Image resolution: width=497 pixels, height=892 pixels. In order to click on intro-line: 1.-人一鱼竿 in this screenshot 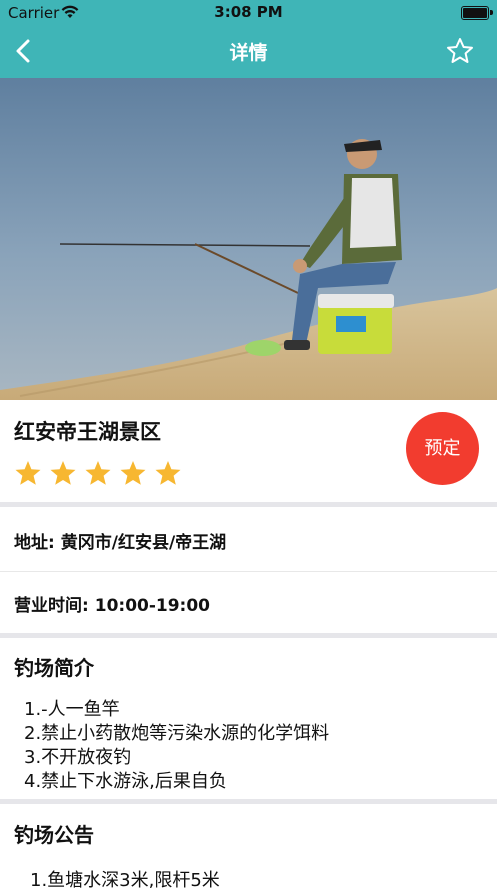, I will do `click(72, 709)`.